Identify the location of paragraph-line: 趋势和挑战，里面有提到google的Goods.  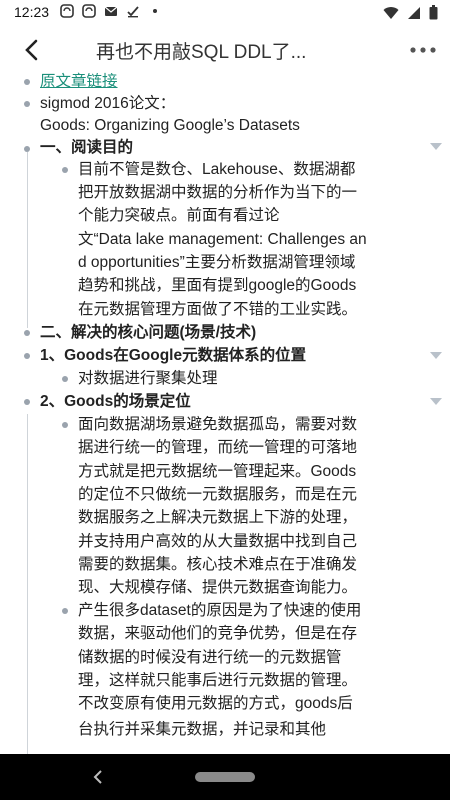
(217, 285).